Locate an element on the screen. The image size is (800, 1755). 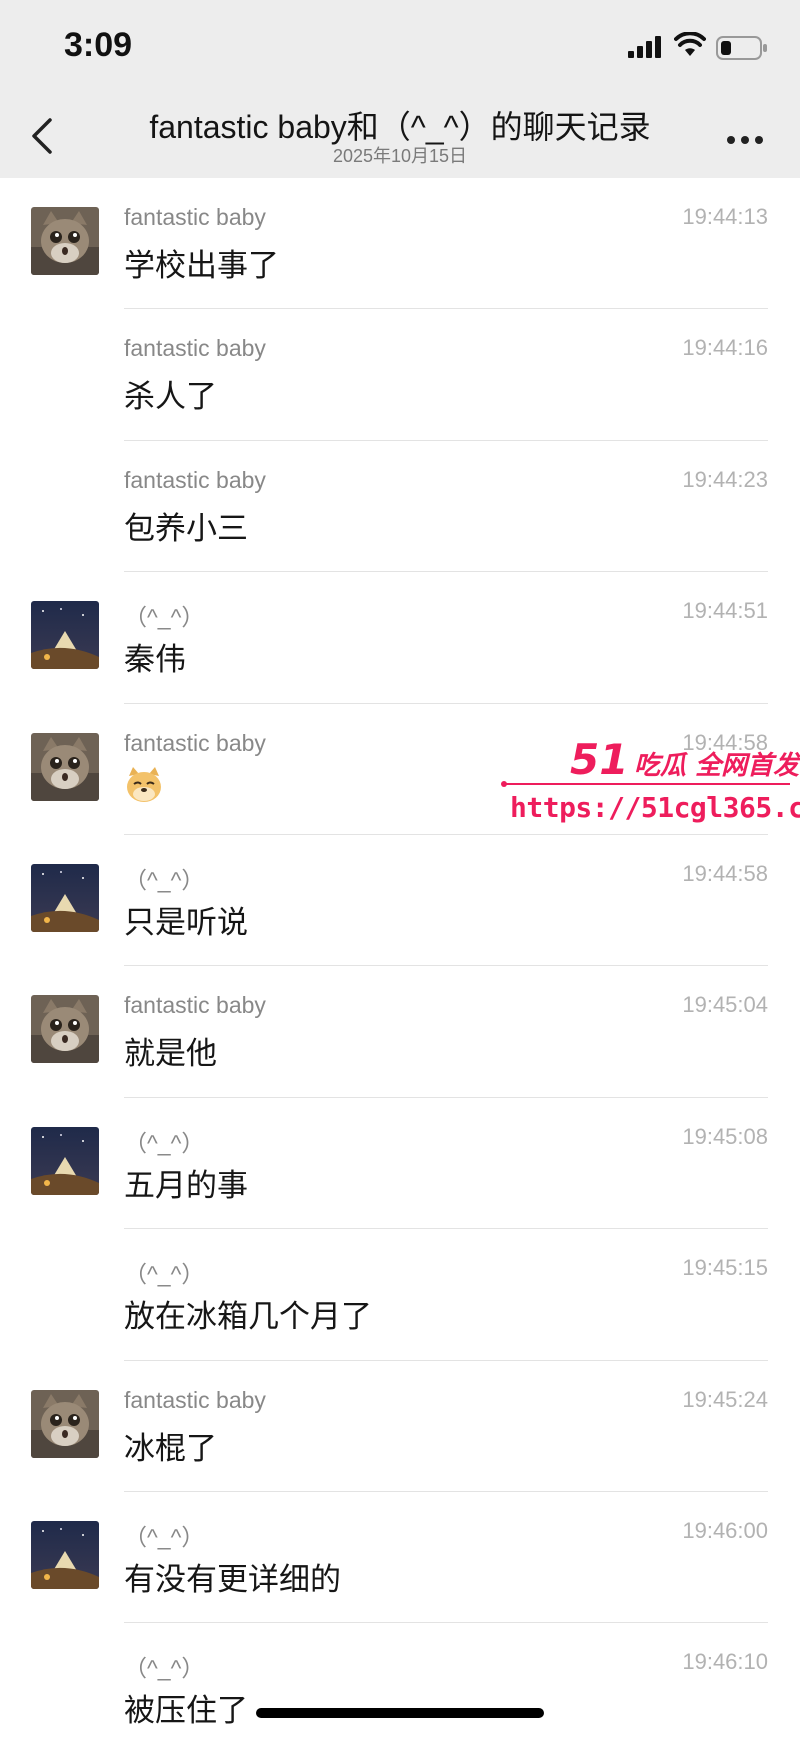
more-options-icon is located at coordinates (745, 139).